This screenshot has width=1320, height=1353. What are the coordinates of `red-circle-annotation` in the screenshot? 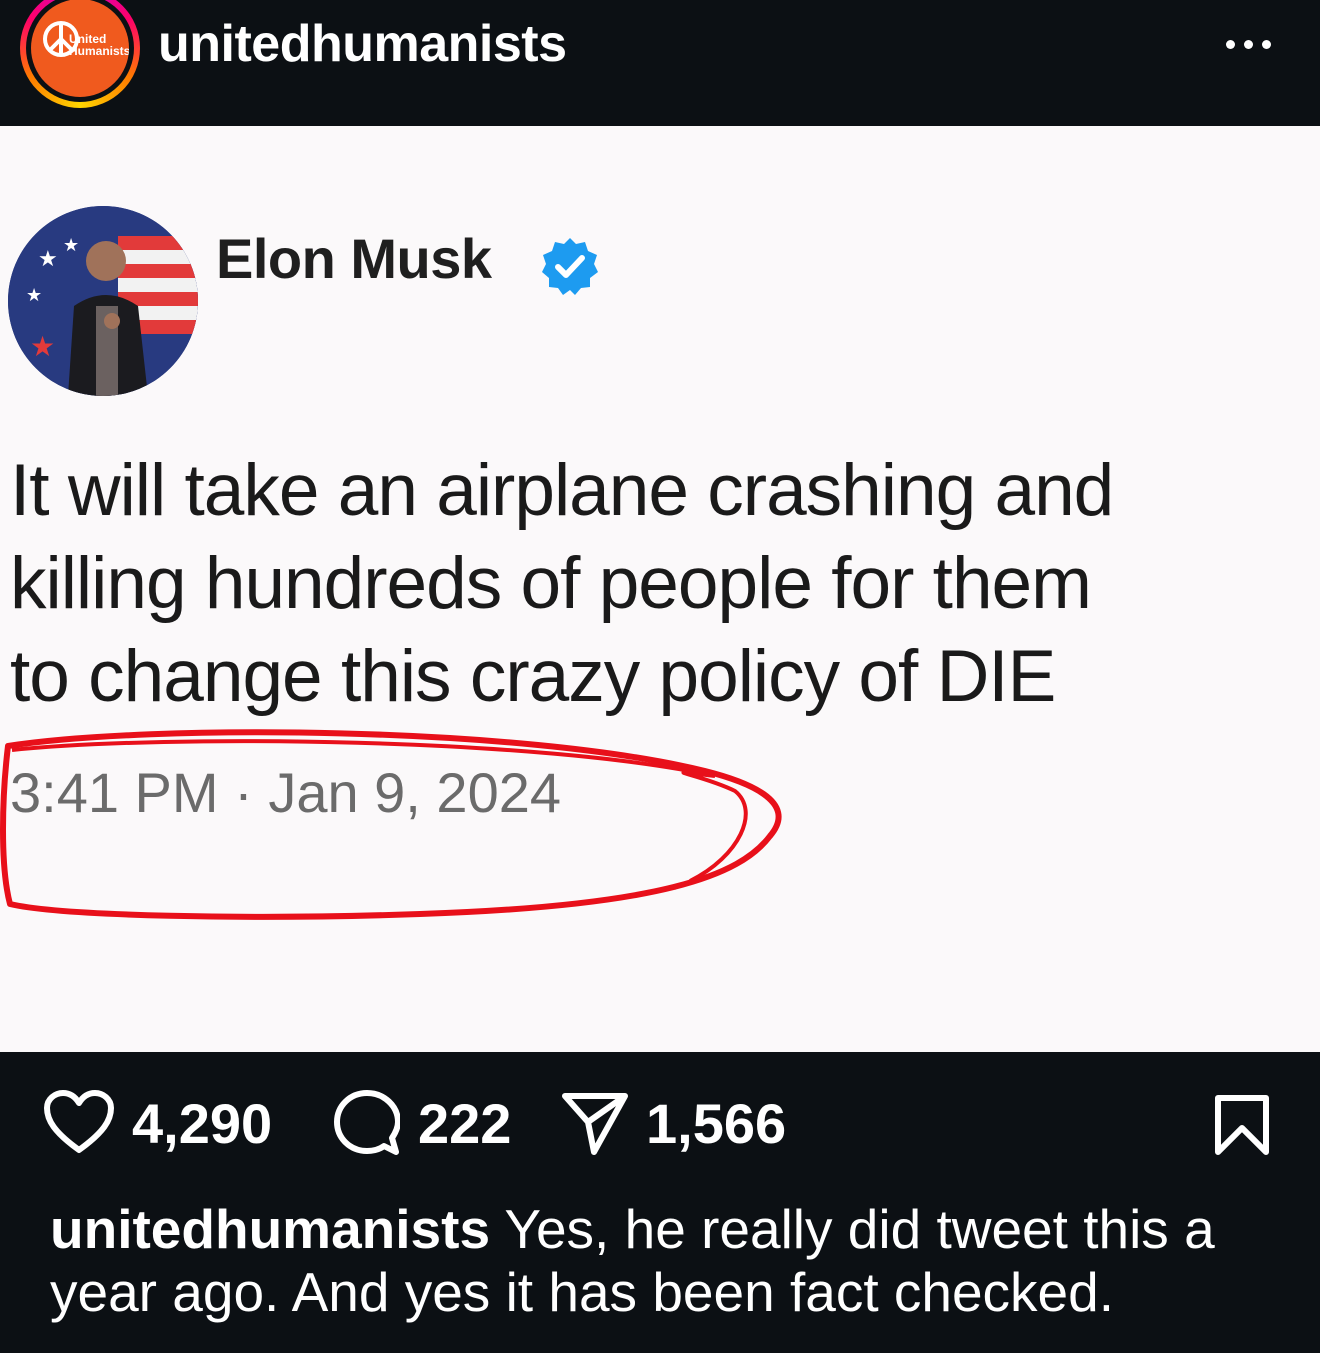 It's located at (391, 824).